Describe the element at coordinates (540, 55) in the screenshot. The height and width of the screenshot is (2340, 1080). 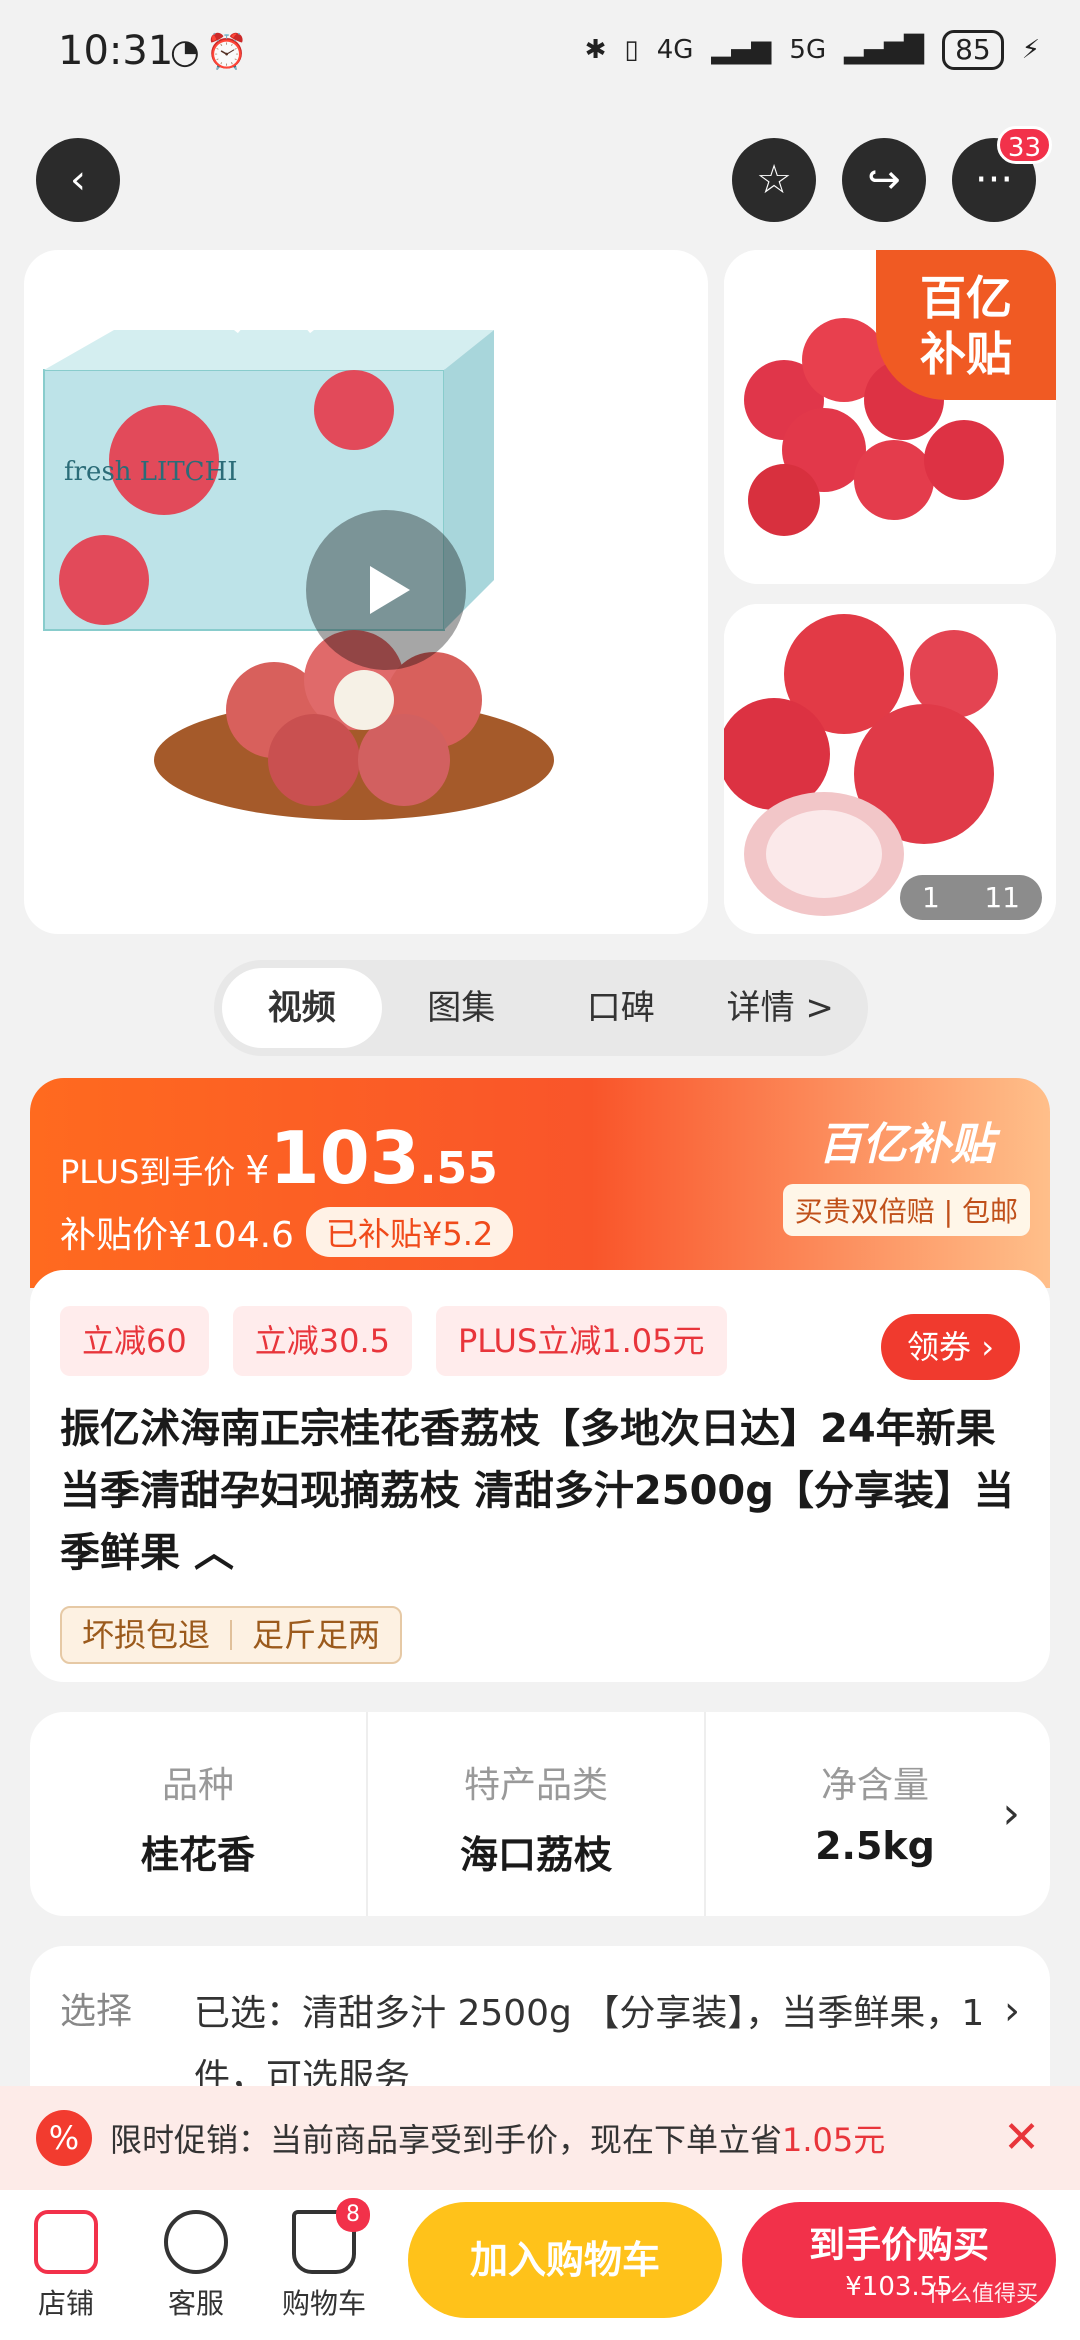
I see `status-bar: 10:31 ◔⏰ ✱ ▯ 4G ▂▄▆ 5G ▂▄▆█ 85 ⚡` at that location.